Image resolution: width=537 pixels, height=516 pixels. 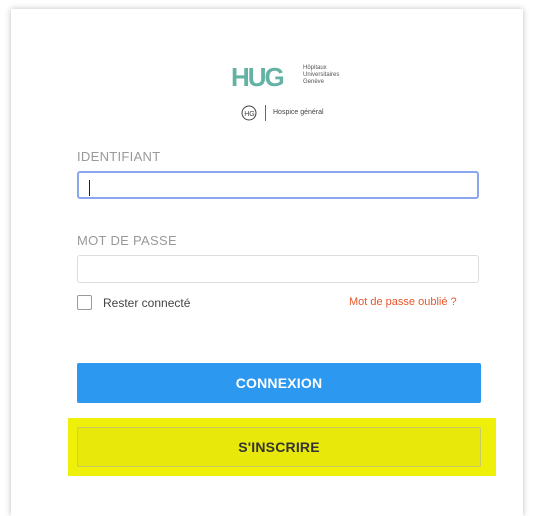 I want to click on text-caret, so click(x=89, y=188).